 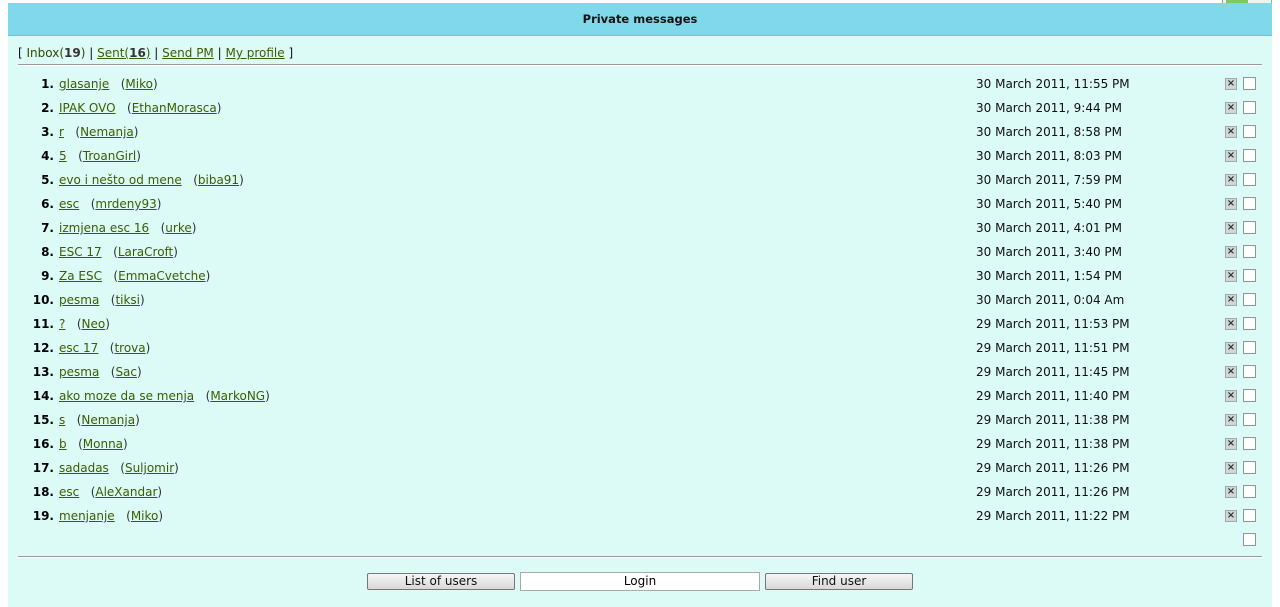 What do you see at coordinates (1049, 252) in the screenshot?
I see `message-date: 30 March 2011, 3:40 PM` at bounding box center [1049, 252].